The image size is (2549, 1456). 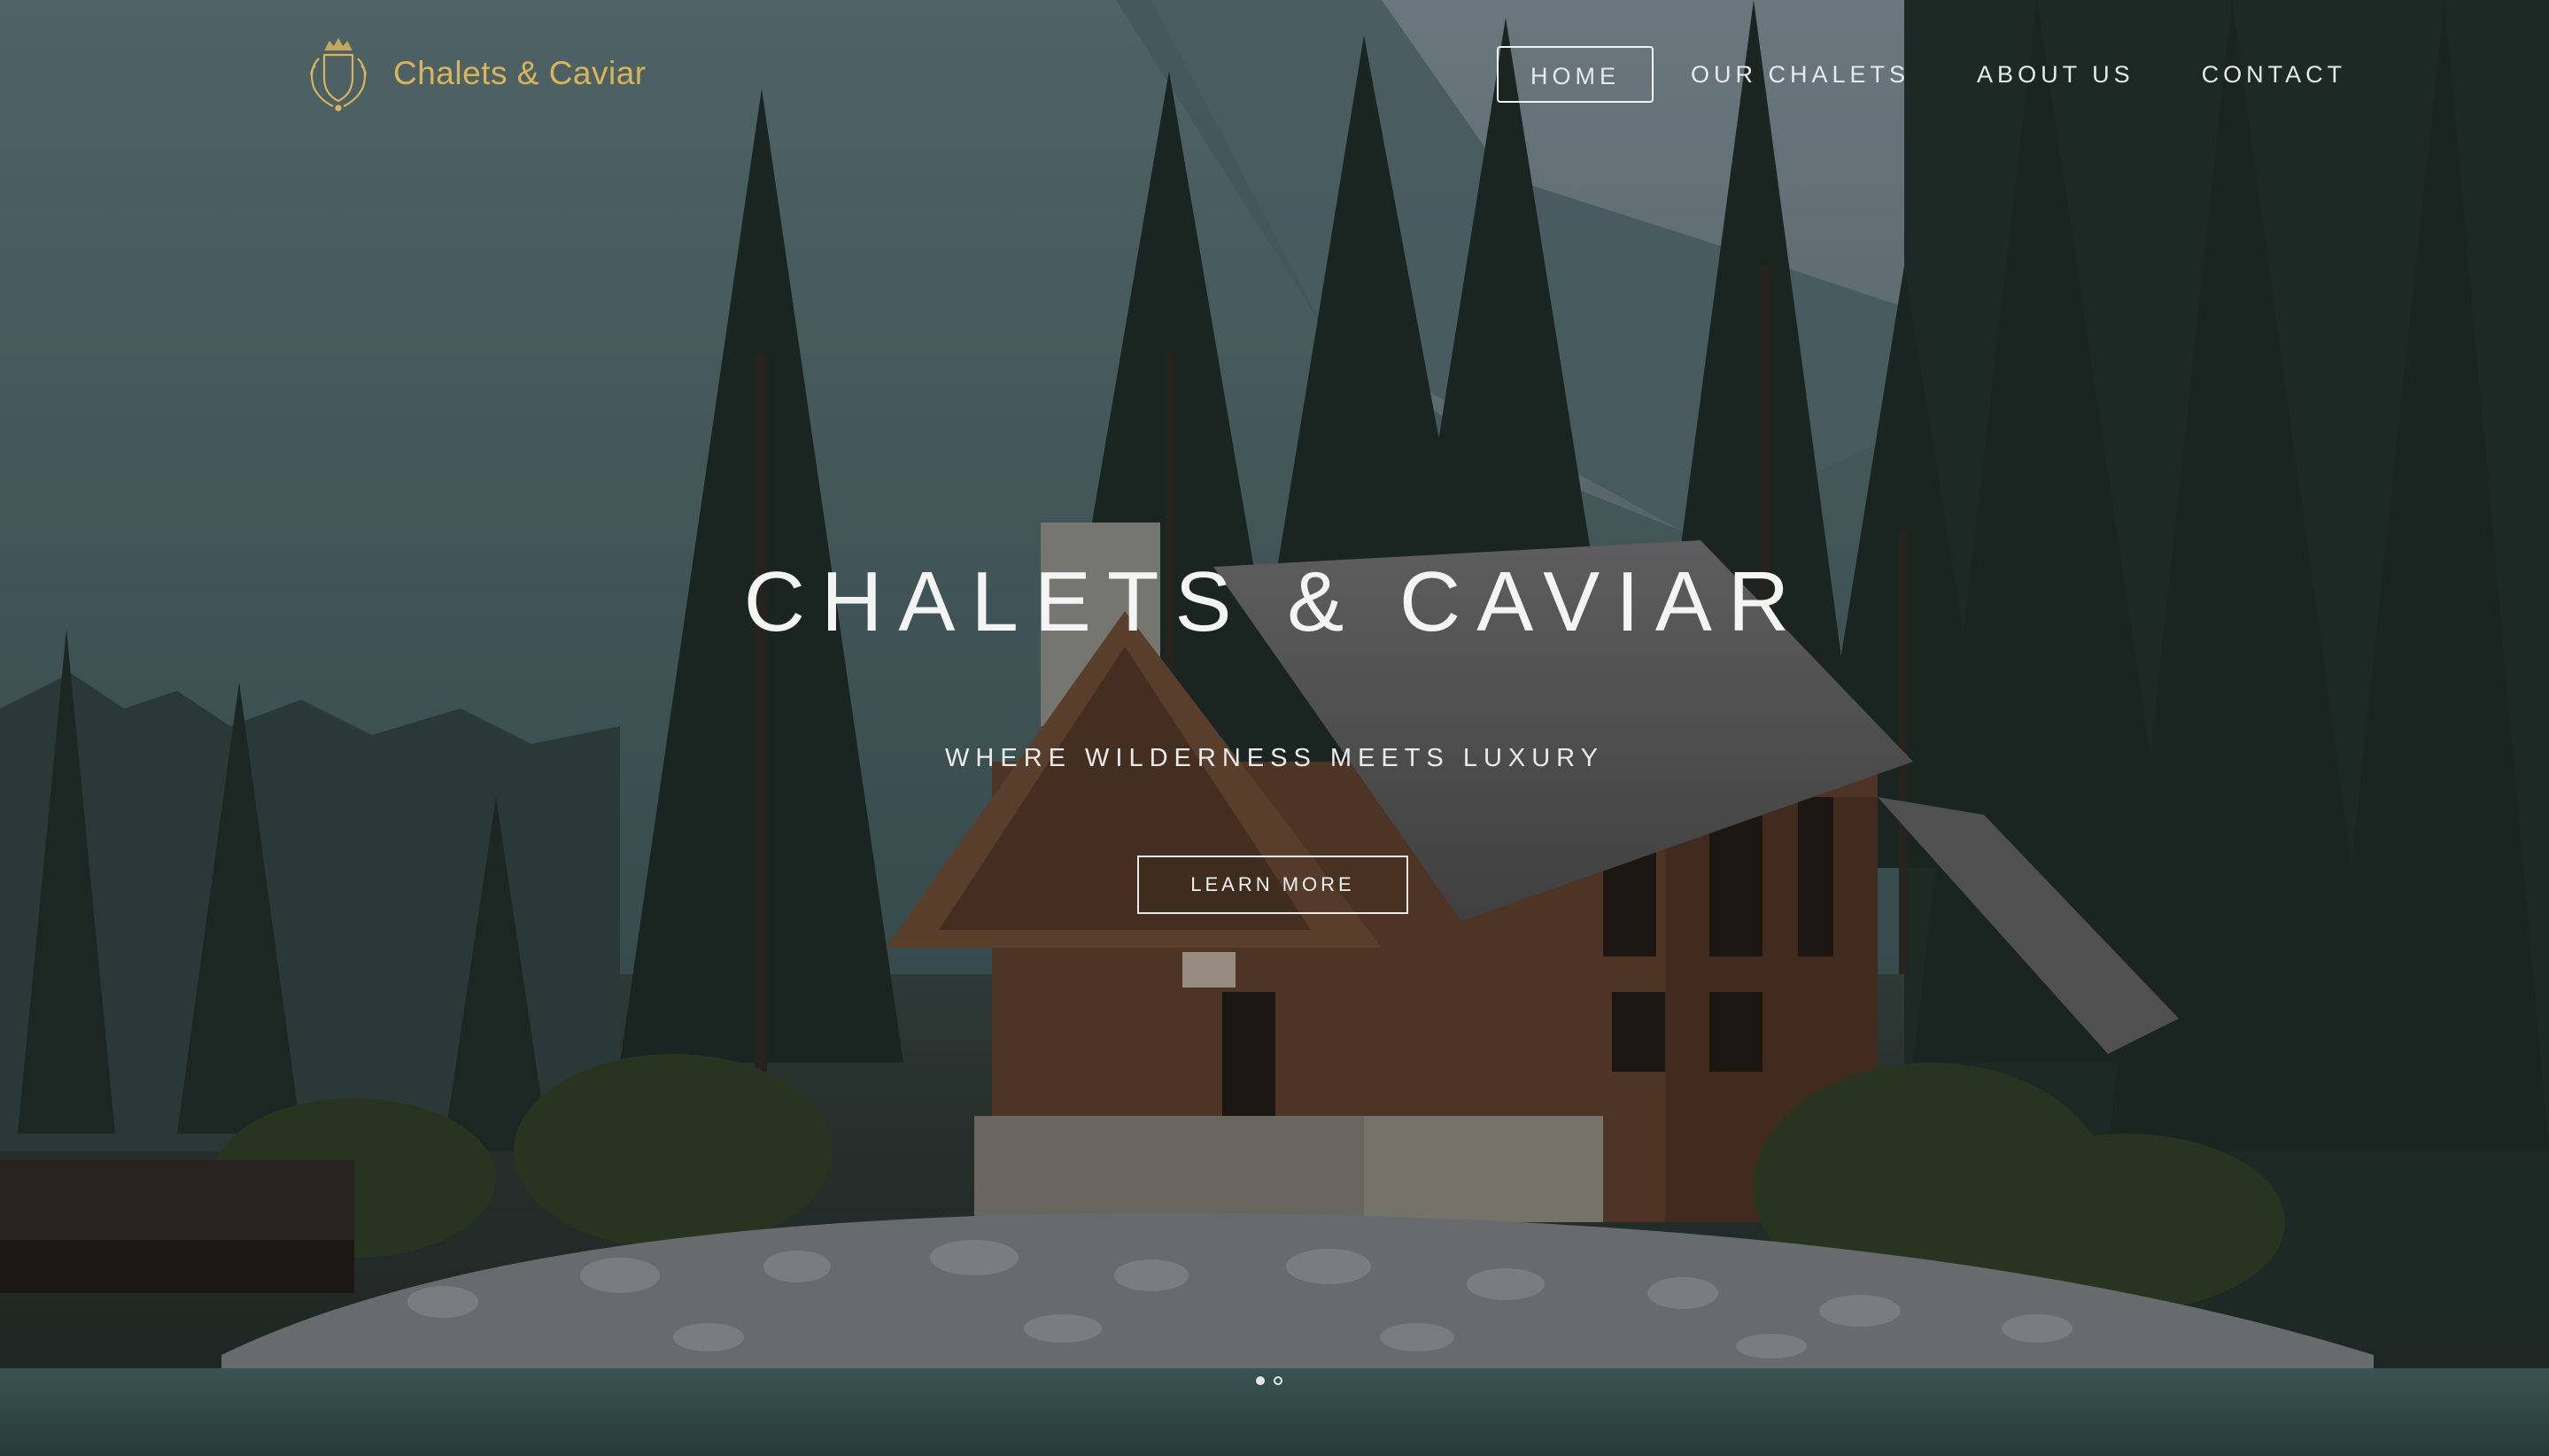 I want to click on brand-logo-link: Chalets & Caviar, so click(x=473, y=73).